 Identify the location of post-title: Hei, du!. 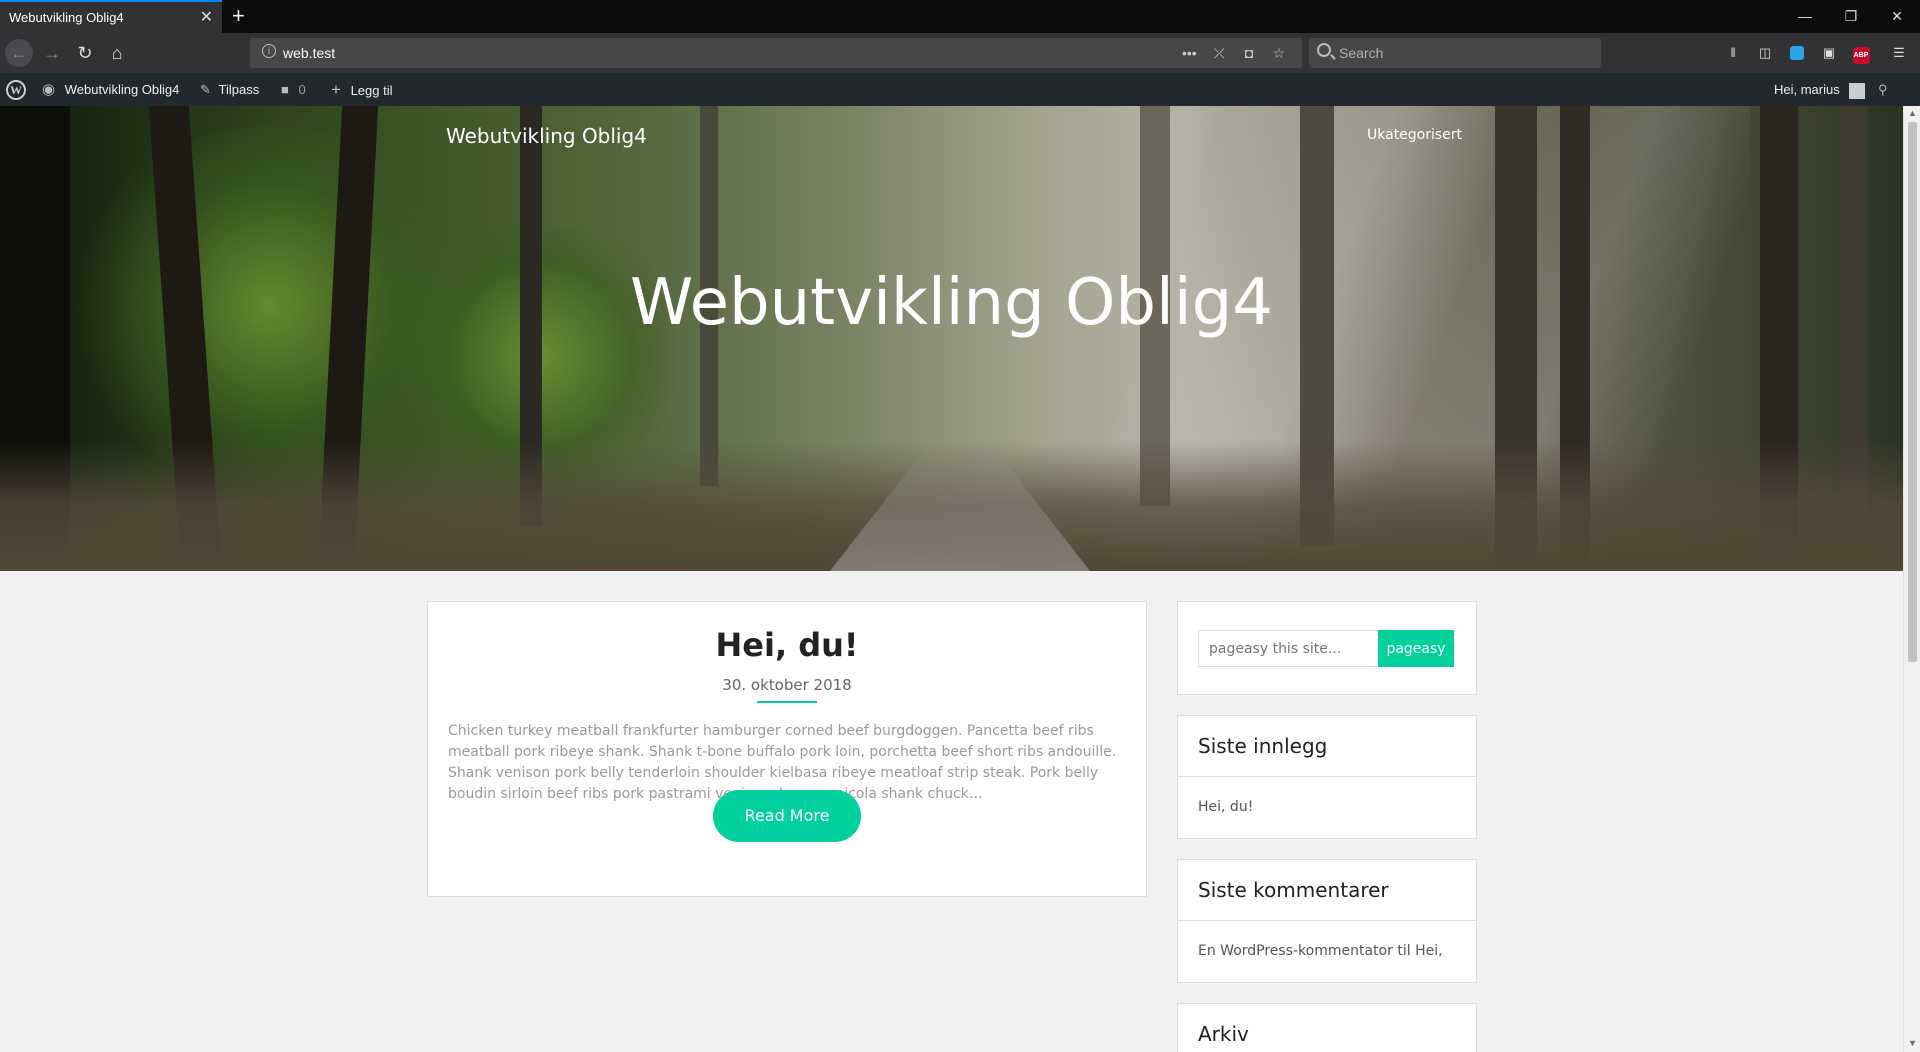
(787, 645).